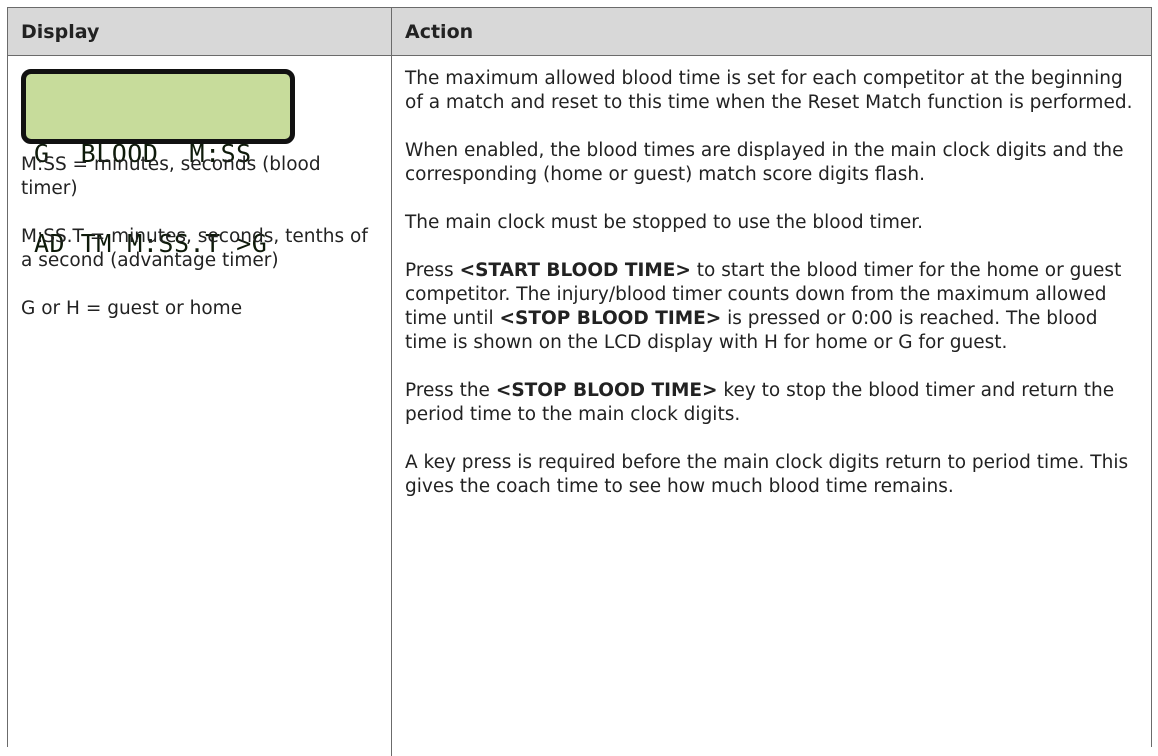 The height and width of the screenshot is (756, 1158). Describe the element at coordinates (579, 32) in the screenshot. I see `table-header-row: Display Action` at that location.